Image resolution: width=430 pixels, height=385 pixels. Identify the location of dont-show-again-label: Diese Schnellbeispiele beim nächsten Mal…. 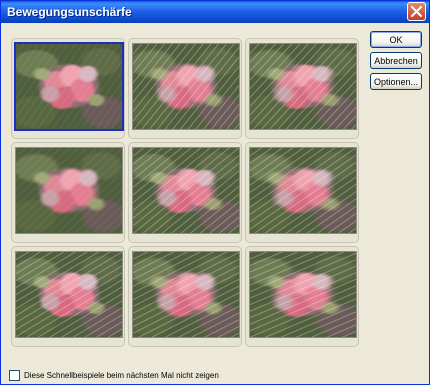
(121, 375).